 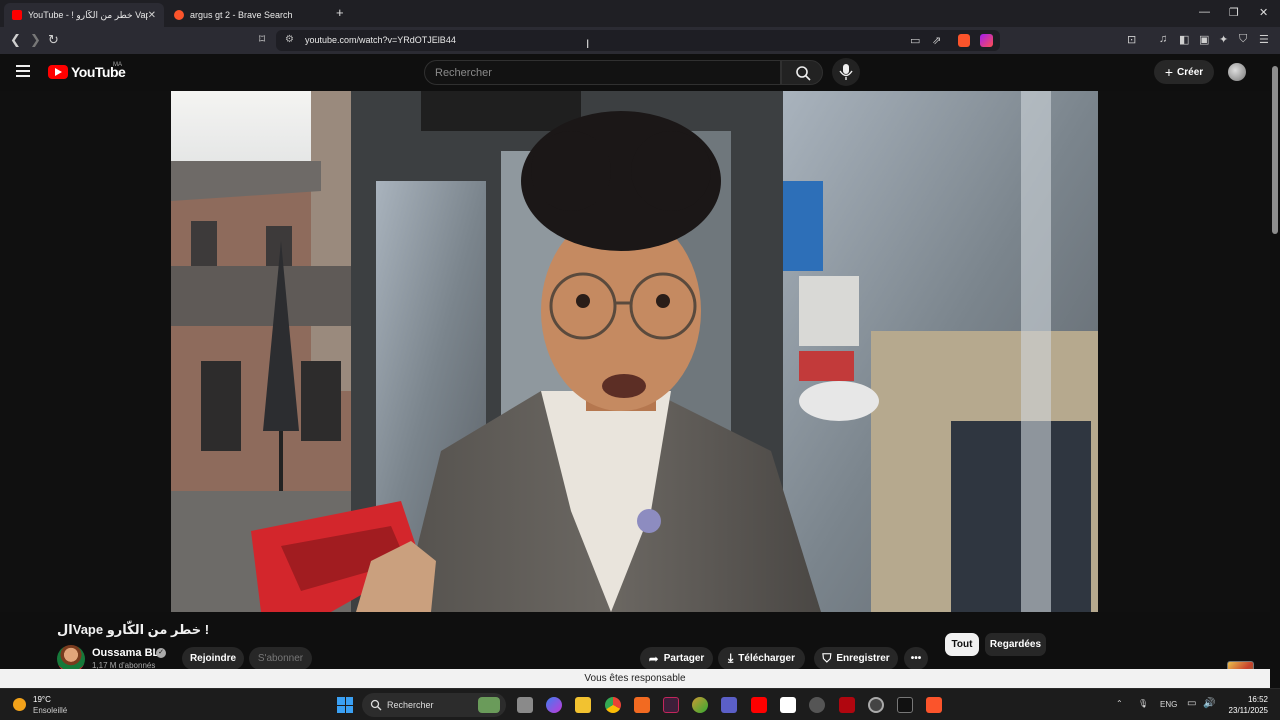 What do you see at coordinates (847, 705) in the screenshot?
I see `netflix-icon` at bounding box center [847, 705].